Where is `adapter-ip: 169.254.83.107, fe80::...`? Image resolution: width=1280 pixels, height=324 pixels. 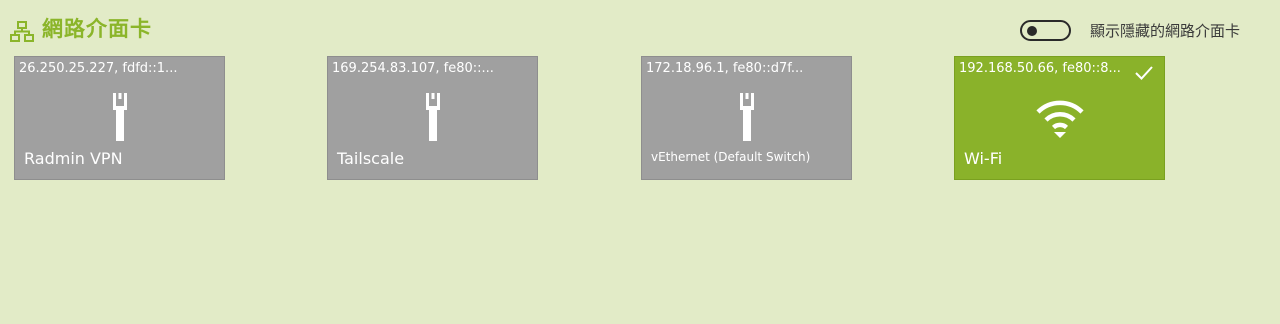 adapter-ip: 169.254.83.107, fe80::... is located at coordinates (413, 68).